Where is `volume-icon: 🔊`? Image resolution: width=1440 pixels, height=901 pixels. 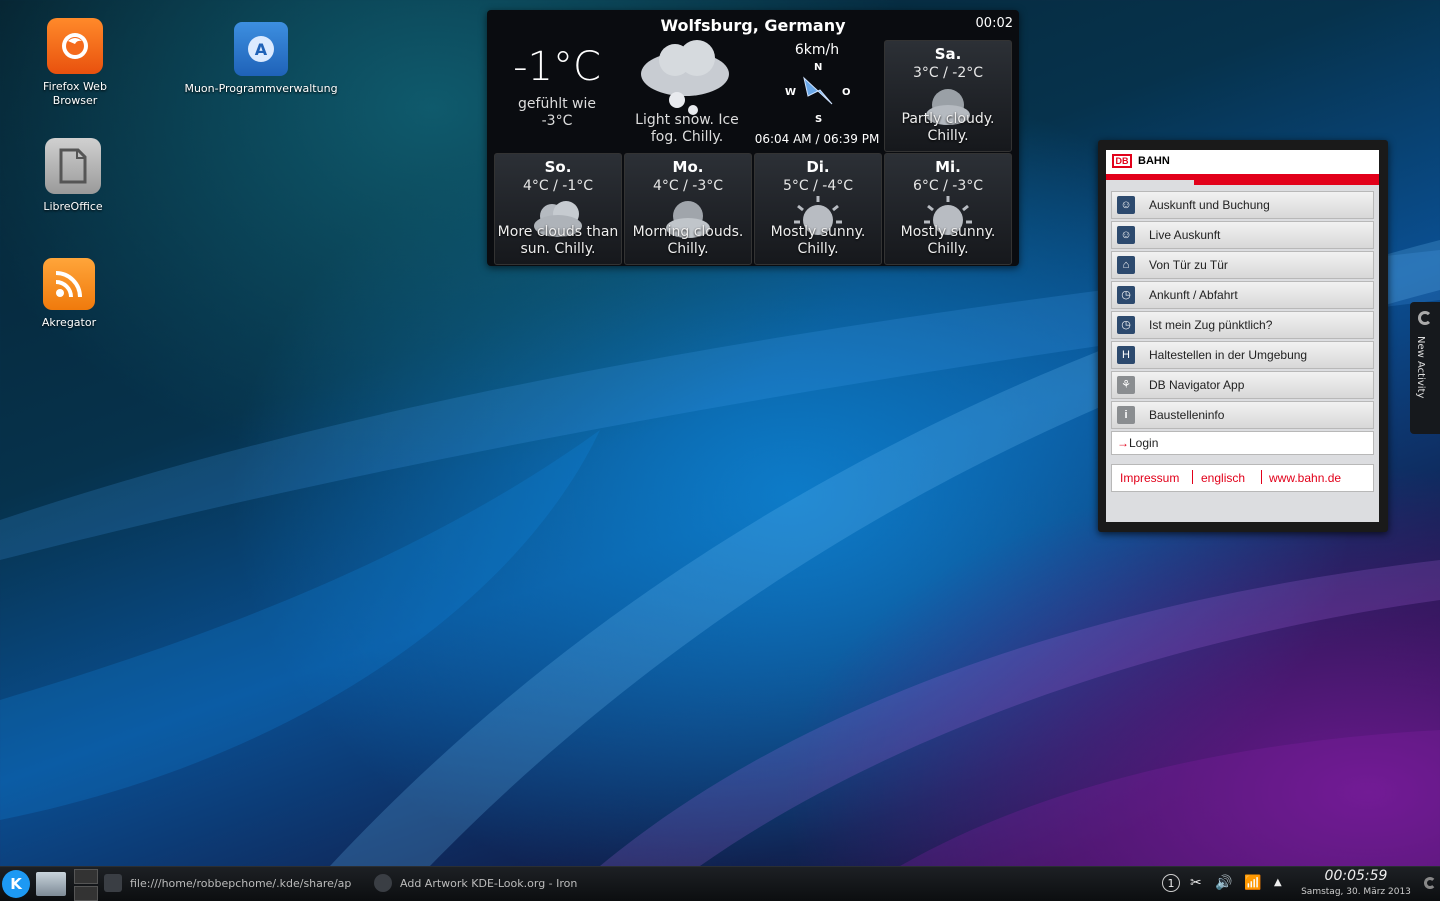
volume-icon: 🔊 is located at coordinates (1223, 883).